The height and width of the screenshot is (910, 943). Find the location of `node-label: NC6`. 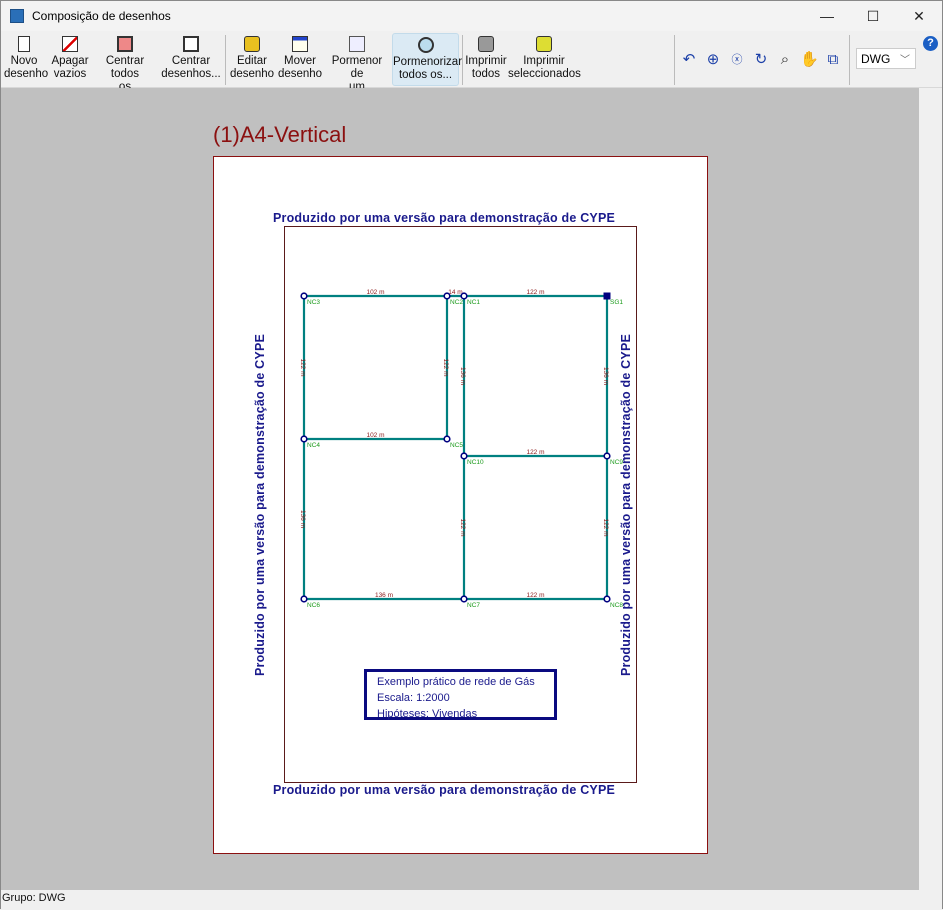

node-label: NC6 is located at coordinates (313, 605).